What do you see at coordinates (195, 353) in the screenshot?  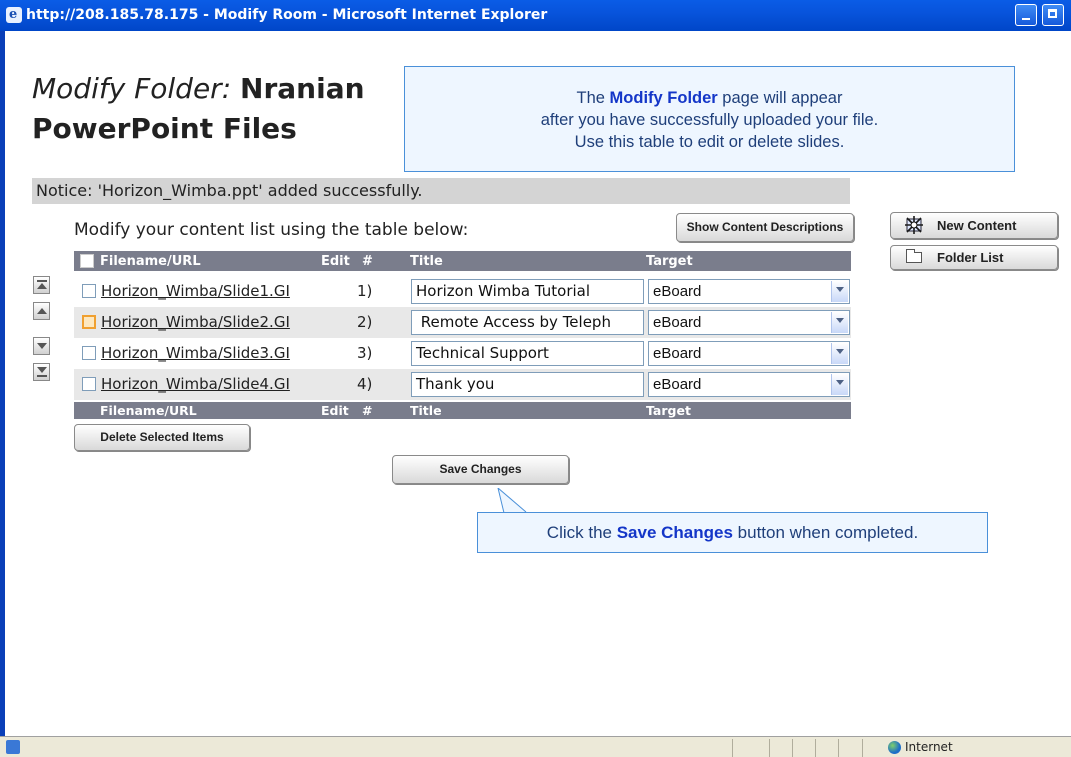 I see `file-link: Horizon_Wimba/Slide3.GI` at bounding box center [195, 353].